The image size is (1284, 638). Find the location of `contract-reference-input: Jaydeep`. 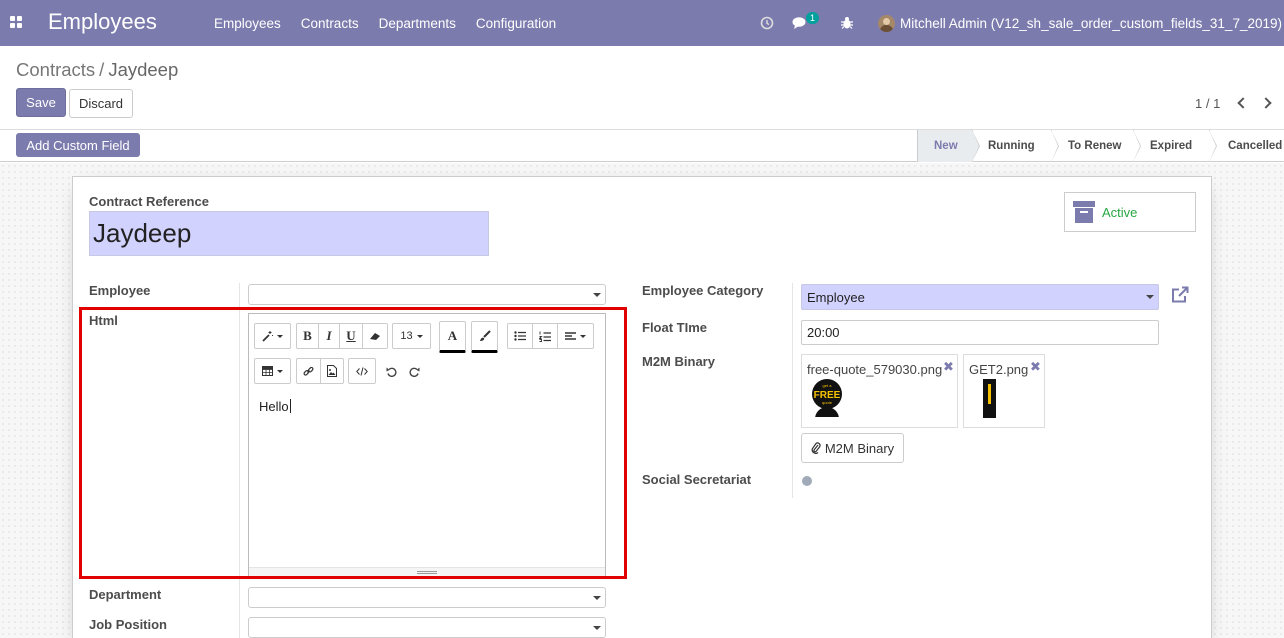

contract-reference-input: Jaydeep is located at coordinates (289, 233).